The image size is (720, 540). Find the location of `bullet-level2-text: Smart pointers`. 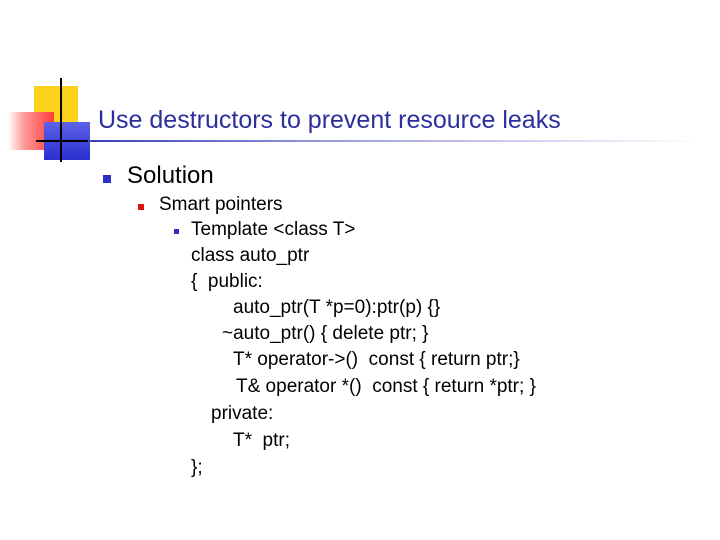

bullet-level2-text: Smart pointers is located at coordinates (221, 204).